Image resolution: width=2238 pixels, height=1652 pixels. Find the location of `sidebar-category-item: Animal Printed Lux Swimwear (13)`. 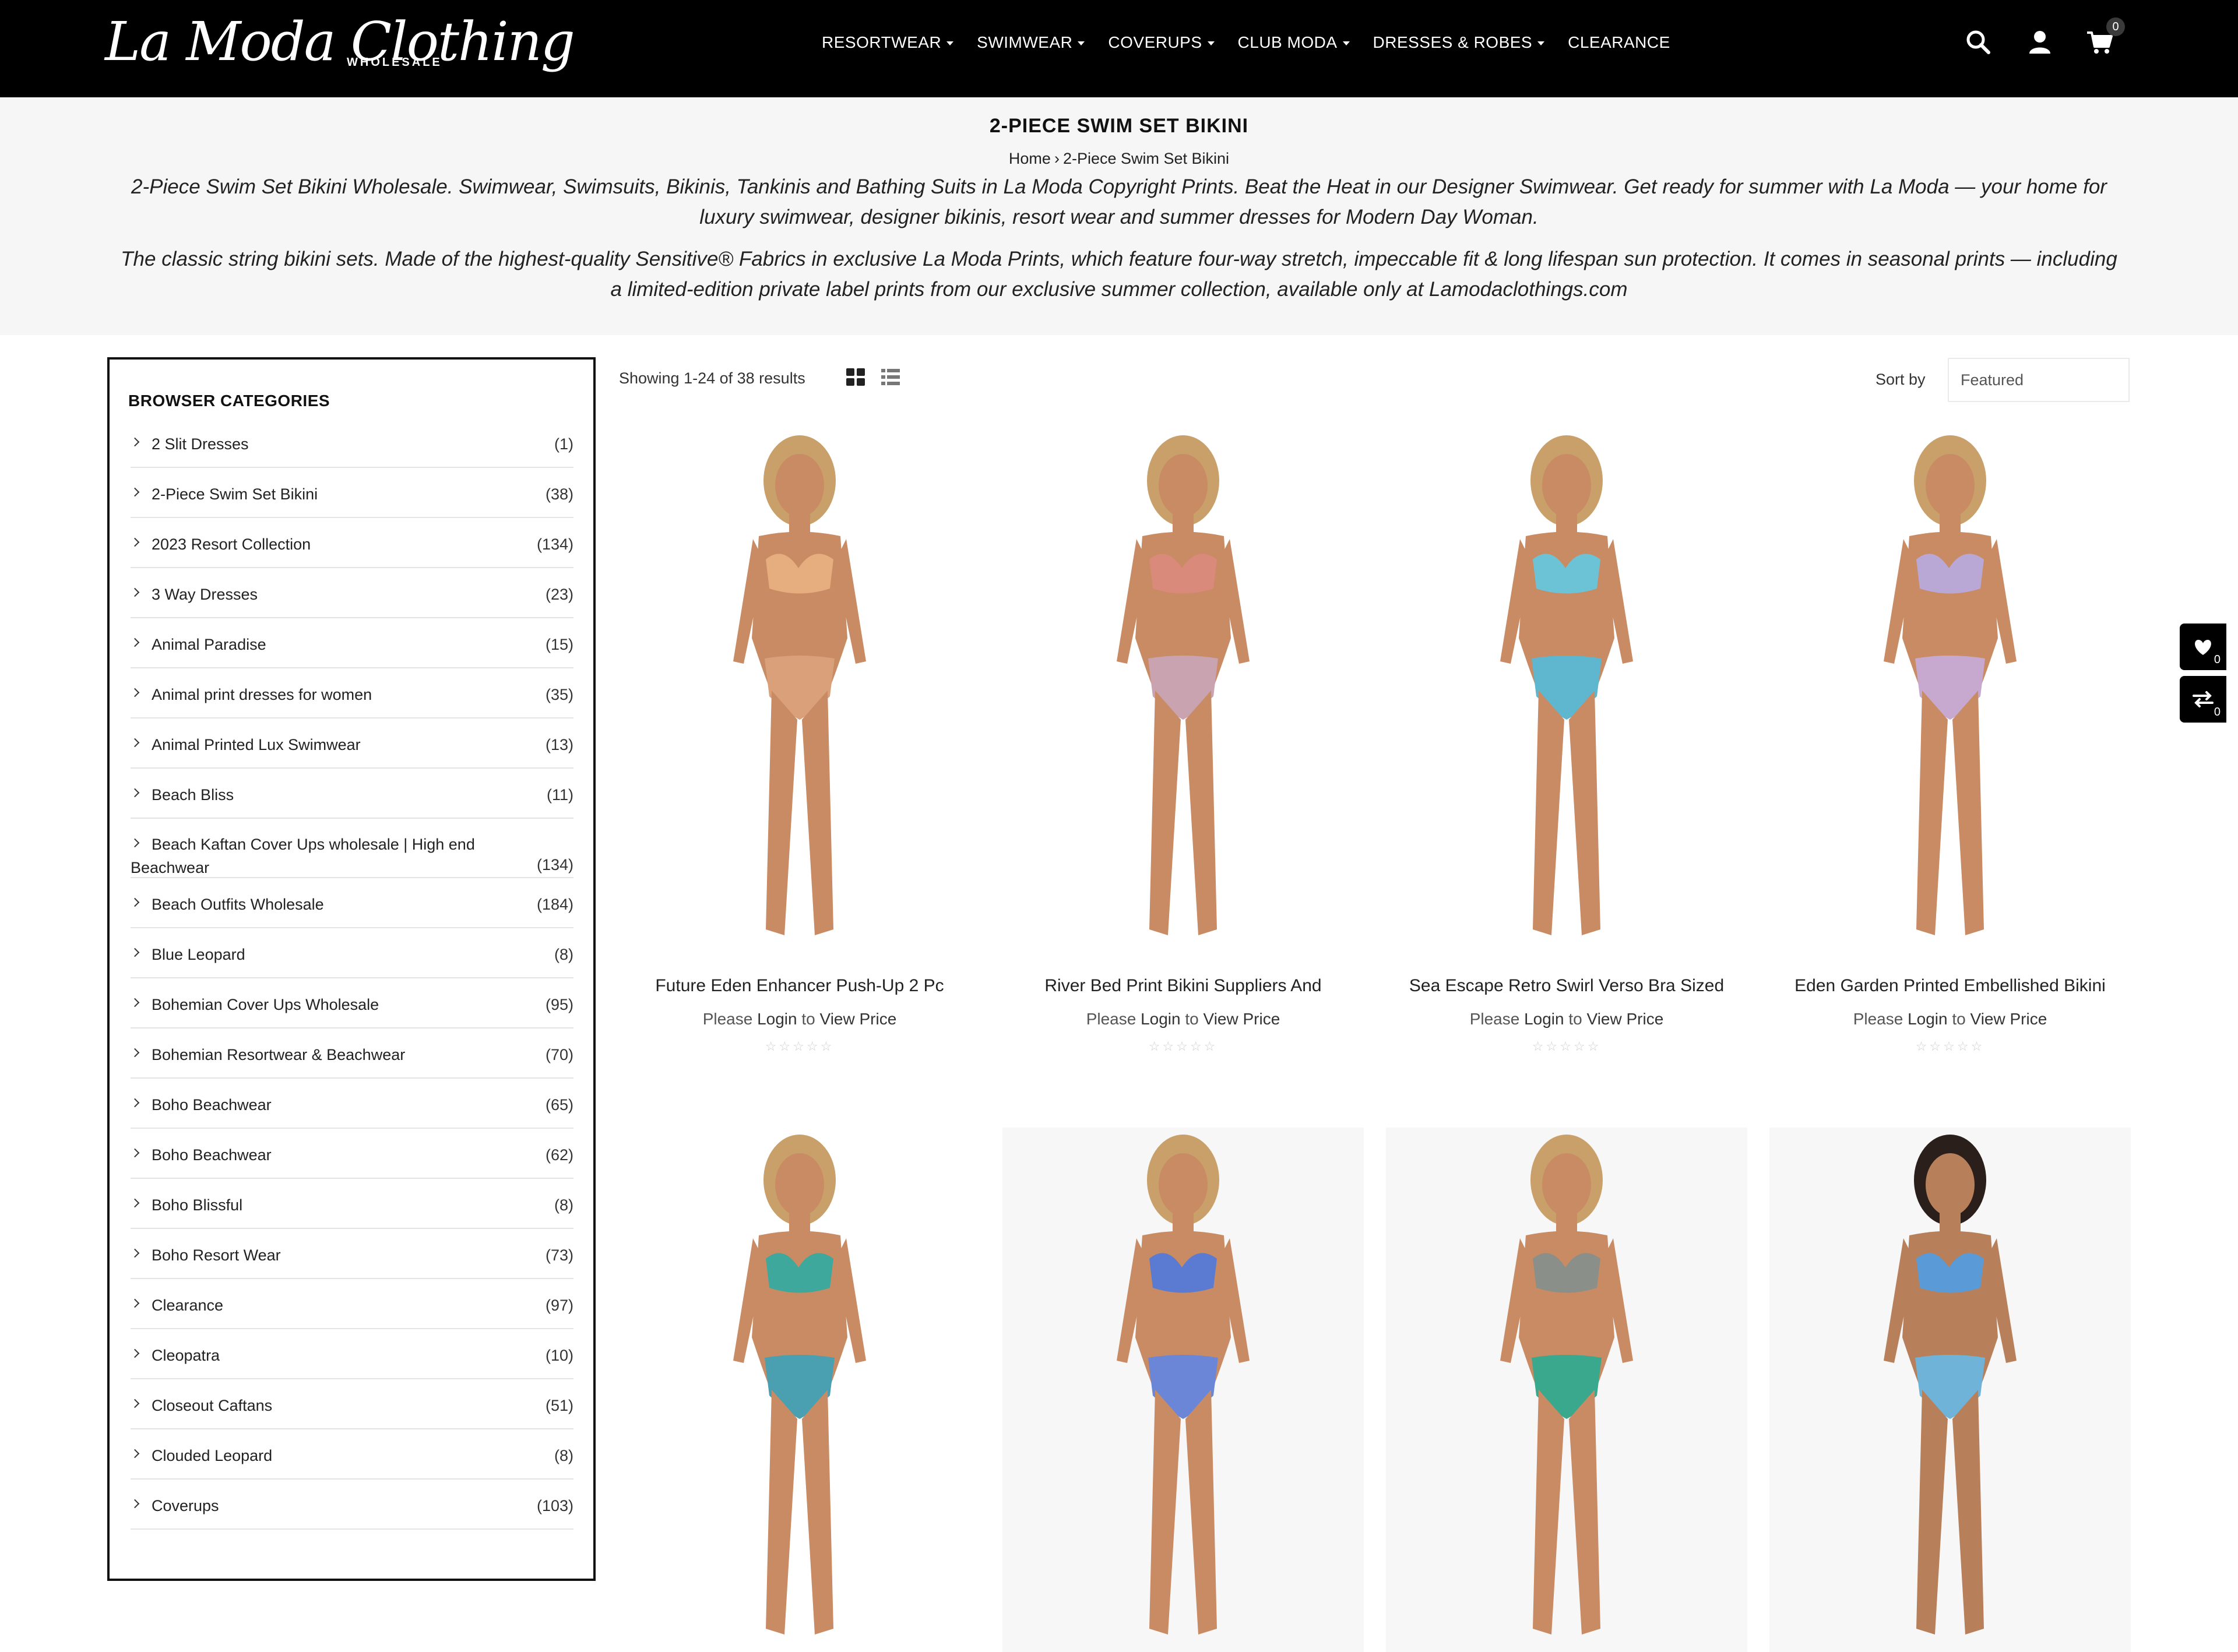

sidebar-category-item: Animal Printed Lux Swimwear (13) is located at coordinates (351, 743).